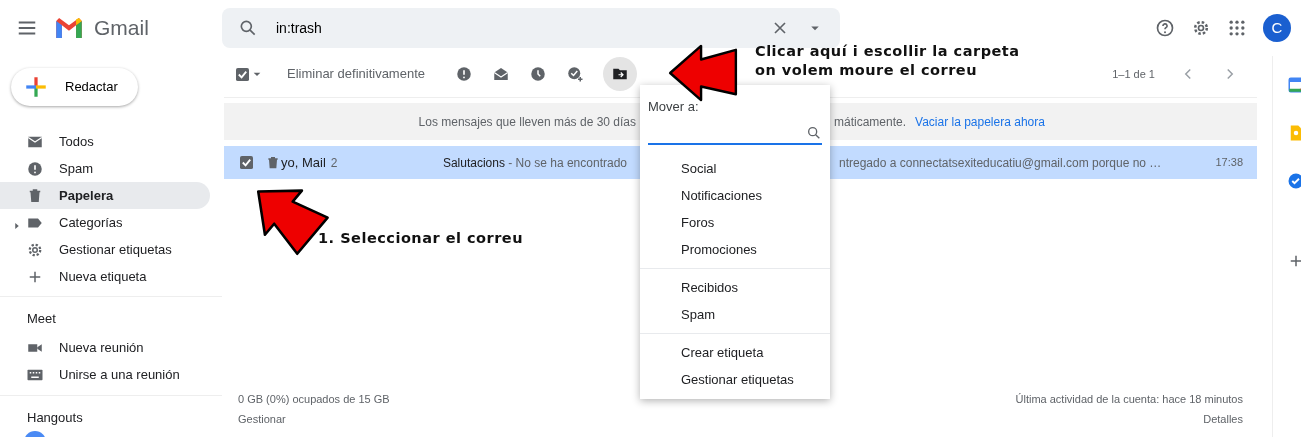 This screenshot has height=437, width=1301. I want to click on subject: Salutacions, so click(473, 163).